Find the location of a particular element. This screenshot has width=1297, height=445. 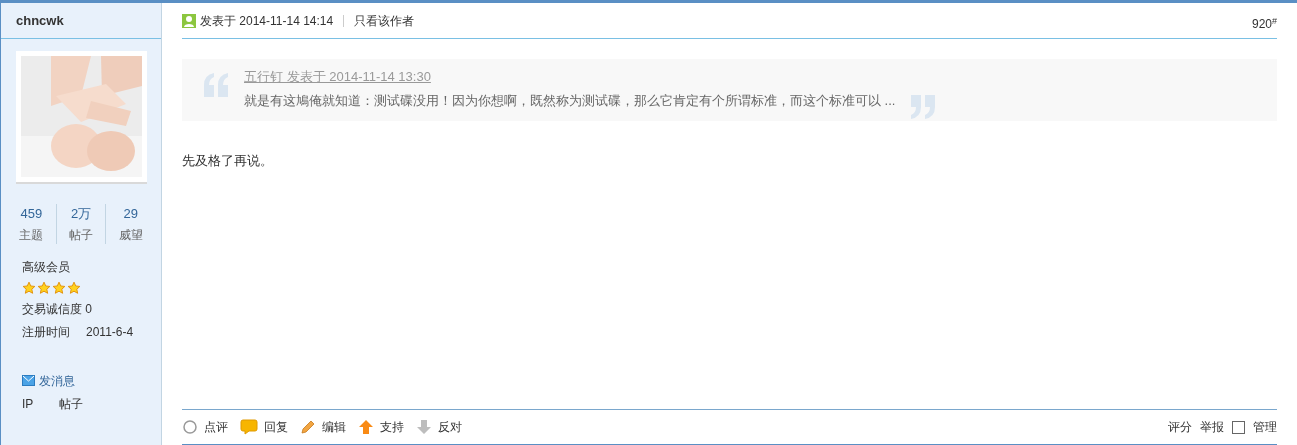

close-quote-icon is located at coordinates (923, 107).